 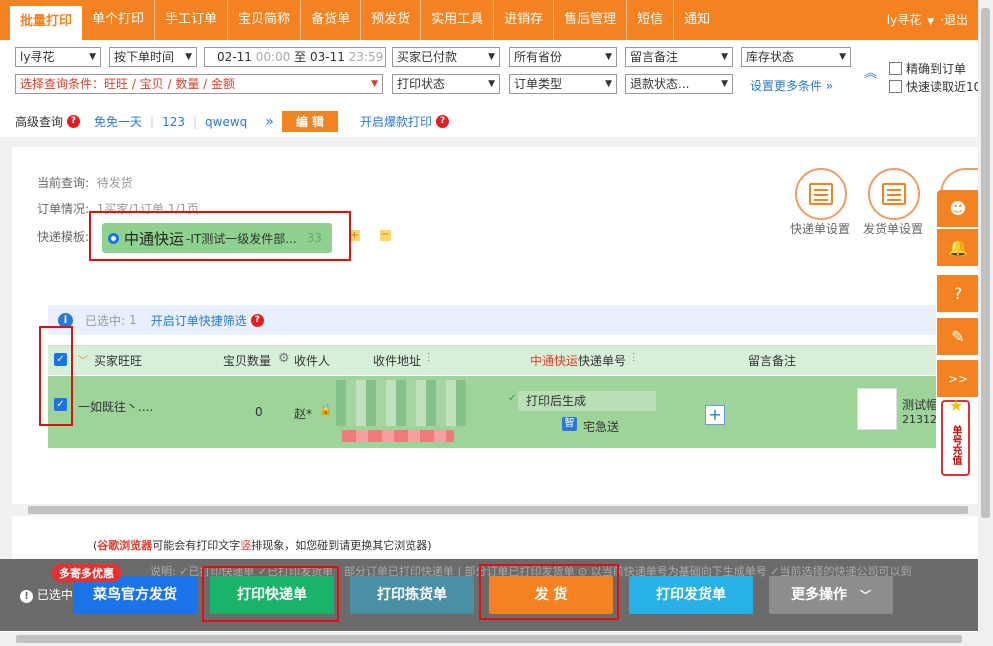 I want to click on tab-sms: 短信, so click(x=651, y=20).